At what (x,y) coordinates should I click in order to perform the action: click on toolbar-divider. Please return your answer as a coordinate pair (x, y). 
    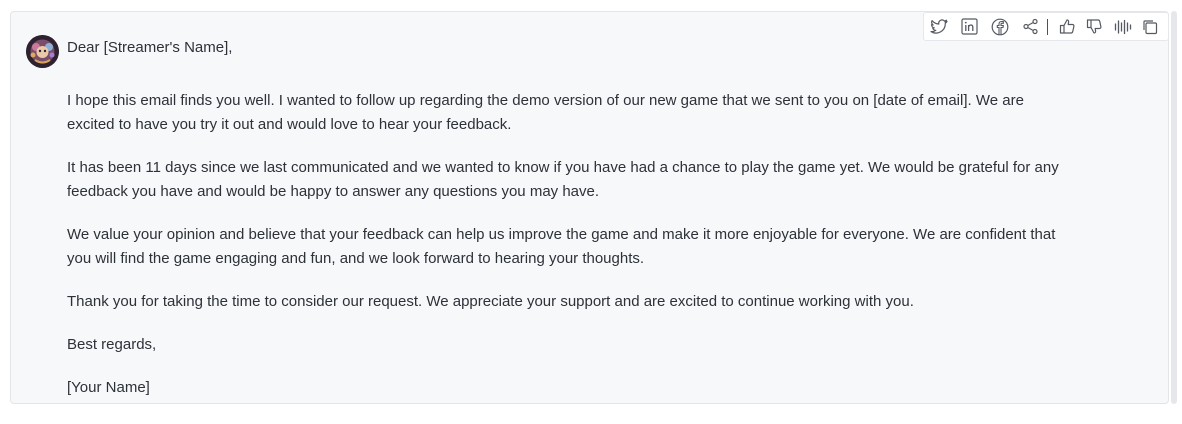
    Looking at the image, I should click on (1047, 26).